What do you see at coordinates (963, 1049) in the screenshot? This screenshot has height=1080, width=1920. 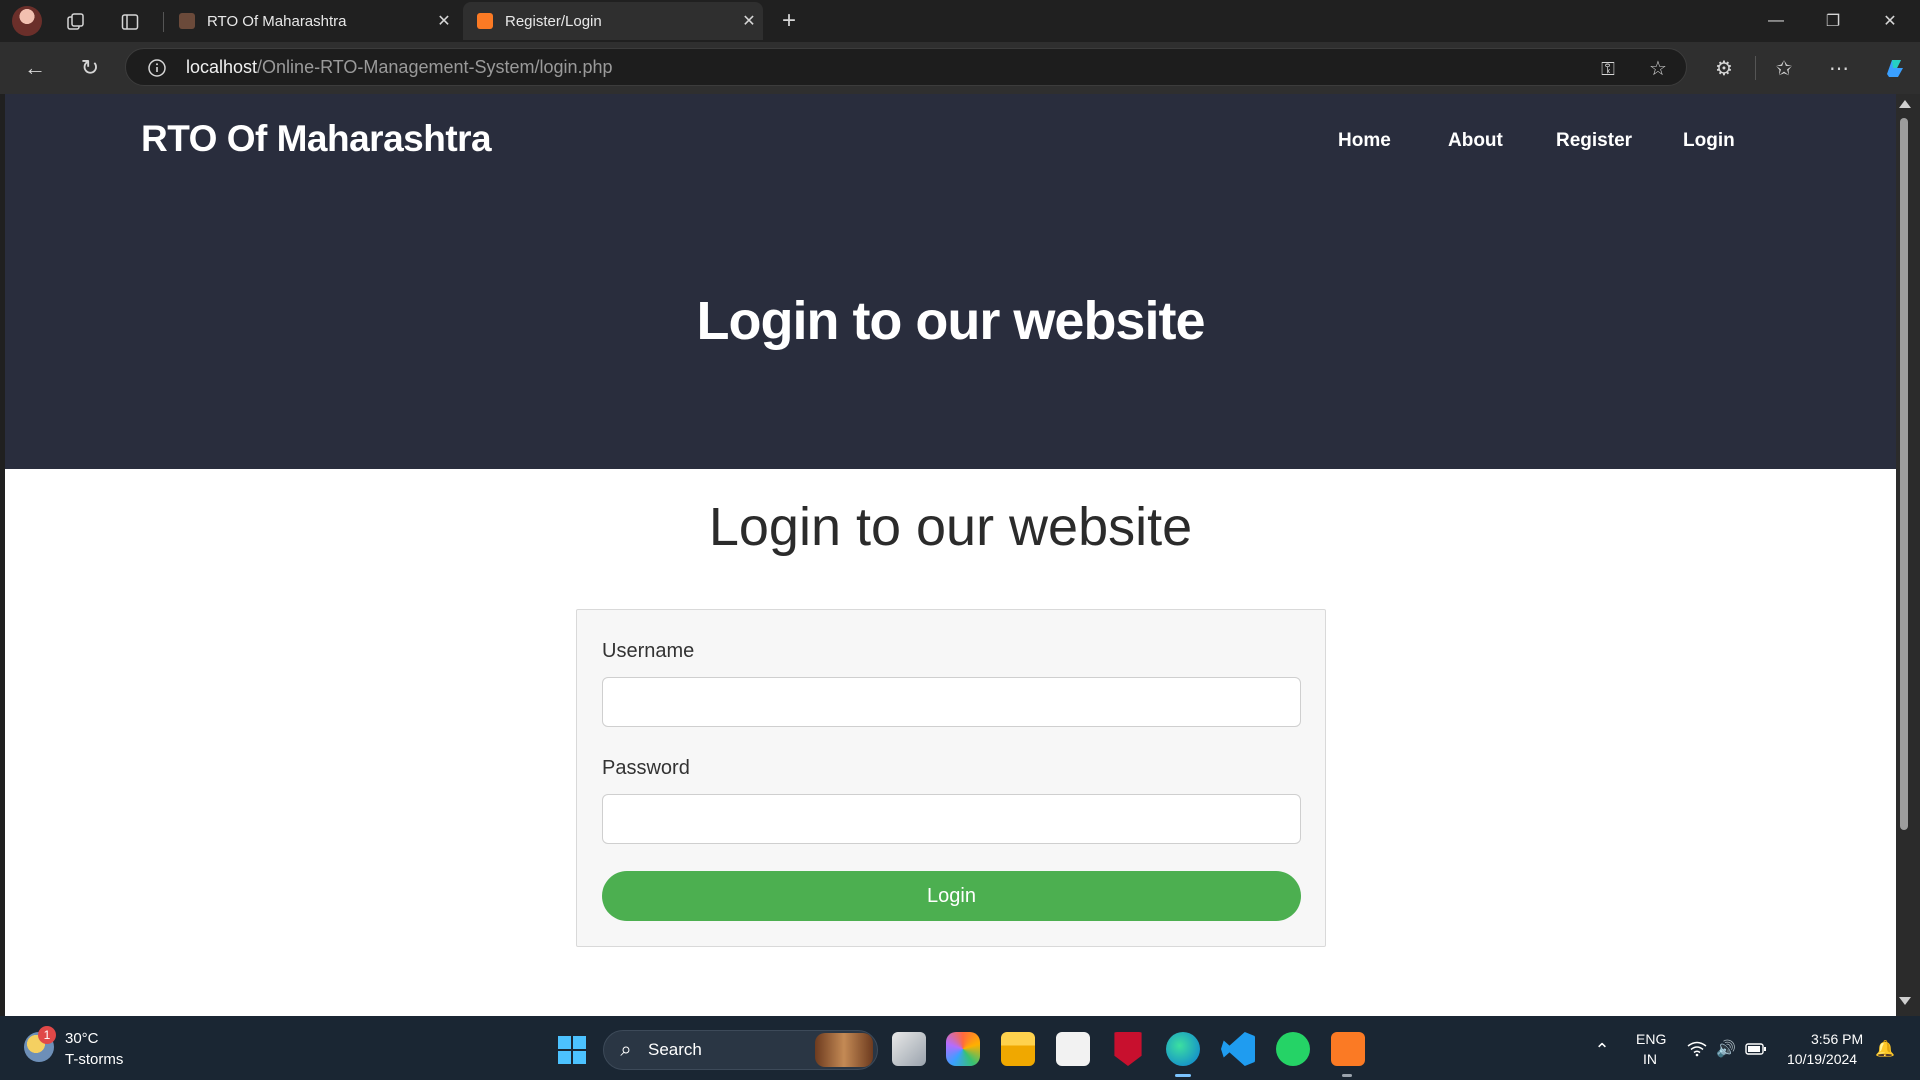 I see `copilot-app-icon` at bounding box center [963, 1049].